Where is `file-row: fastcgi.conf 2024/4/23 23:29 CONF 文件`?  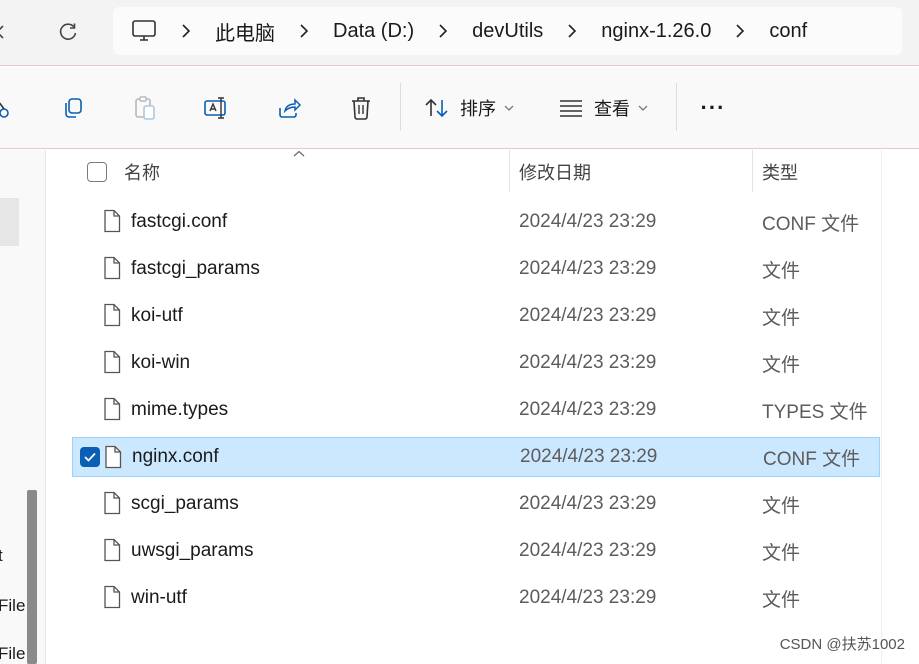
file-row: fastcgi.conf 2024/4/23 23:29 CONF 文件 is located at coordinates (476, 222).